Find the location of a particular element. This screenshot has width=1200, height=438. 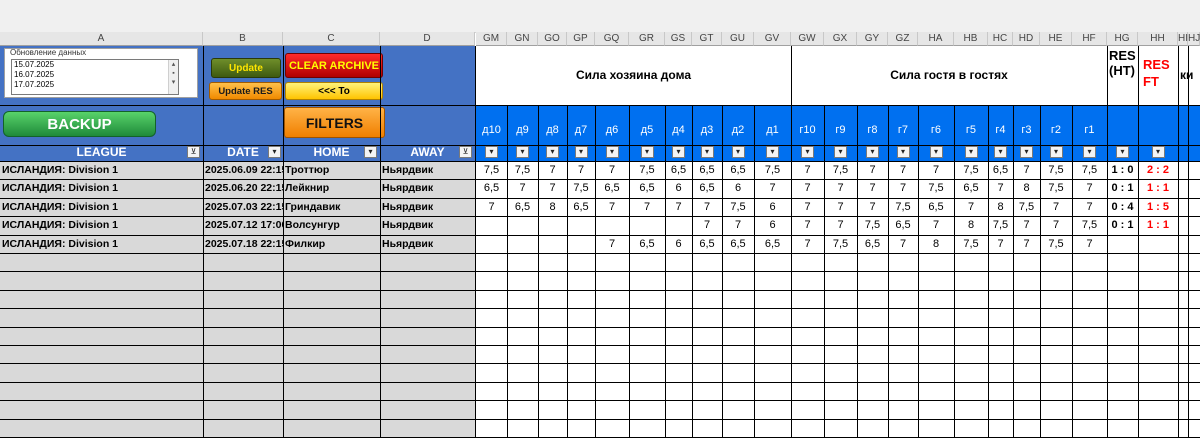

table-cell-date: 2025.07.12 17:00 is located at coordinates (243, 225).